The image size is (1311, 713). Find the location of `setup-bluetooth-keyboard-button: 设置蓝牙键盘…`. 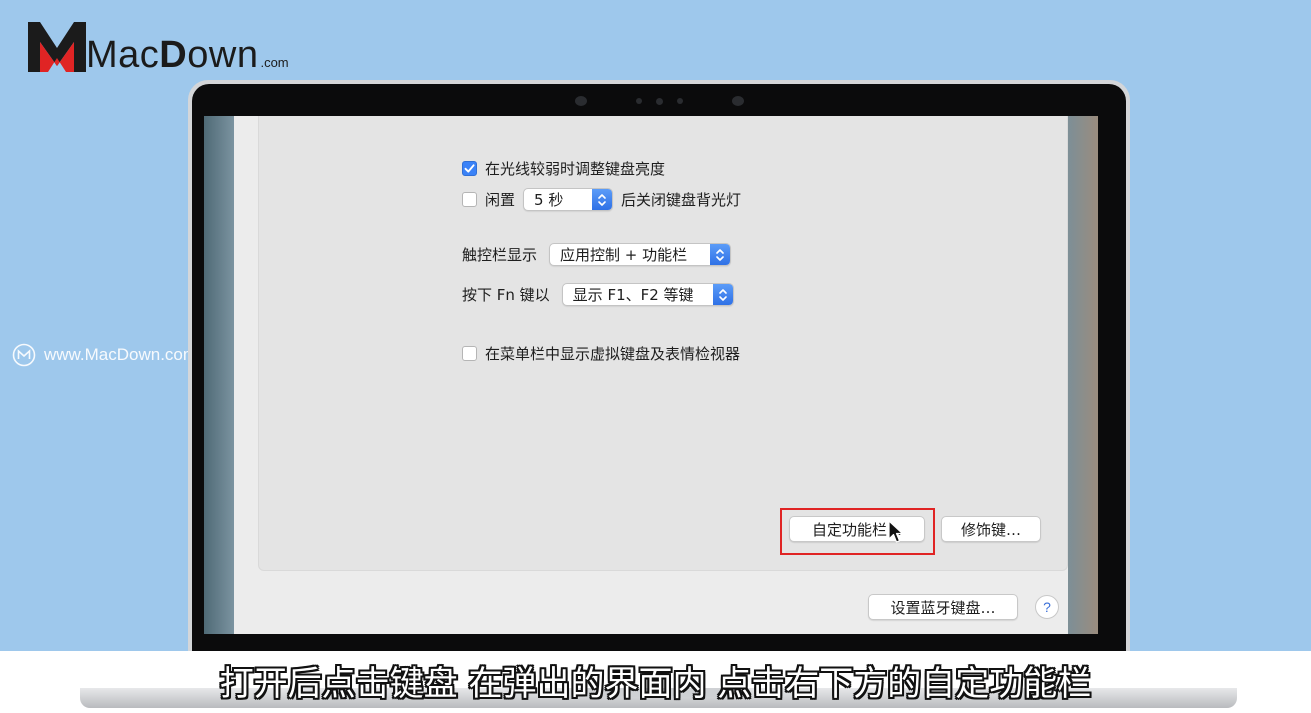

setup-bluetooth-keyboard-button: 设置蓝牙键盘… is located at coordinates (943, 607).